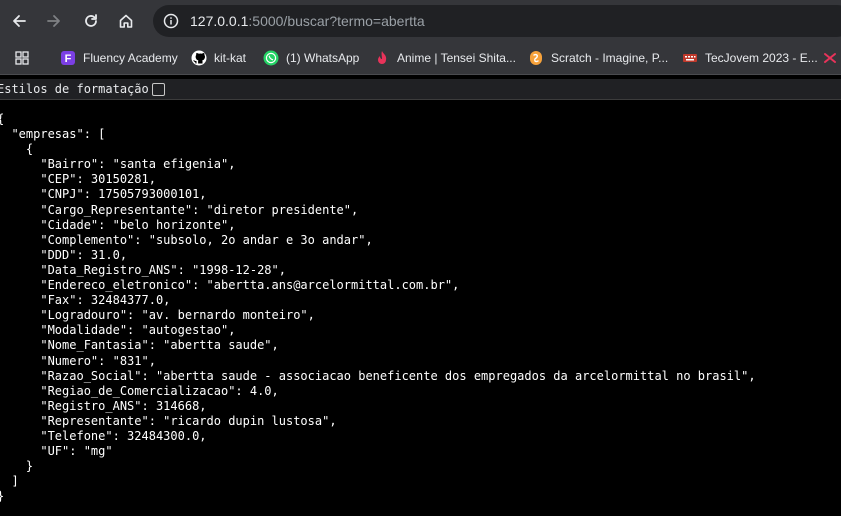  What do you see at coordinates (382, 58) in the screenshot?
I see `anime-icon` at bounding box center [382, 58].